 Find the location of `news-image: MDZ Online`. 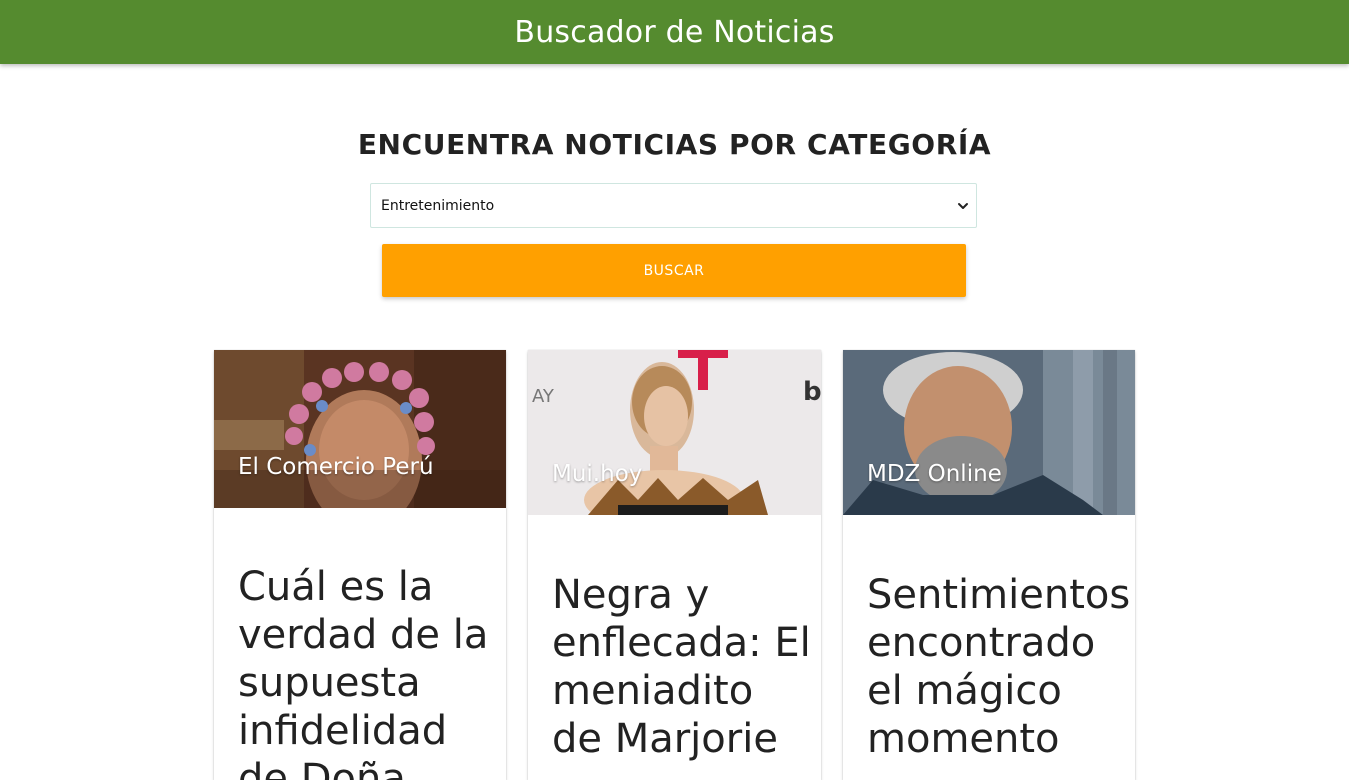

news-image: MDZ Online is located at coordinates (989, 432).